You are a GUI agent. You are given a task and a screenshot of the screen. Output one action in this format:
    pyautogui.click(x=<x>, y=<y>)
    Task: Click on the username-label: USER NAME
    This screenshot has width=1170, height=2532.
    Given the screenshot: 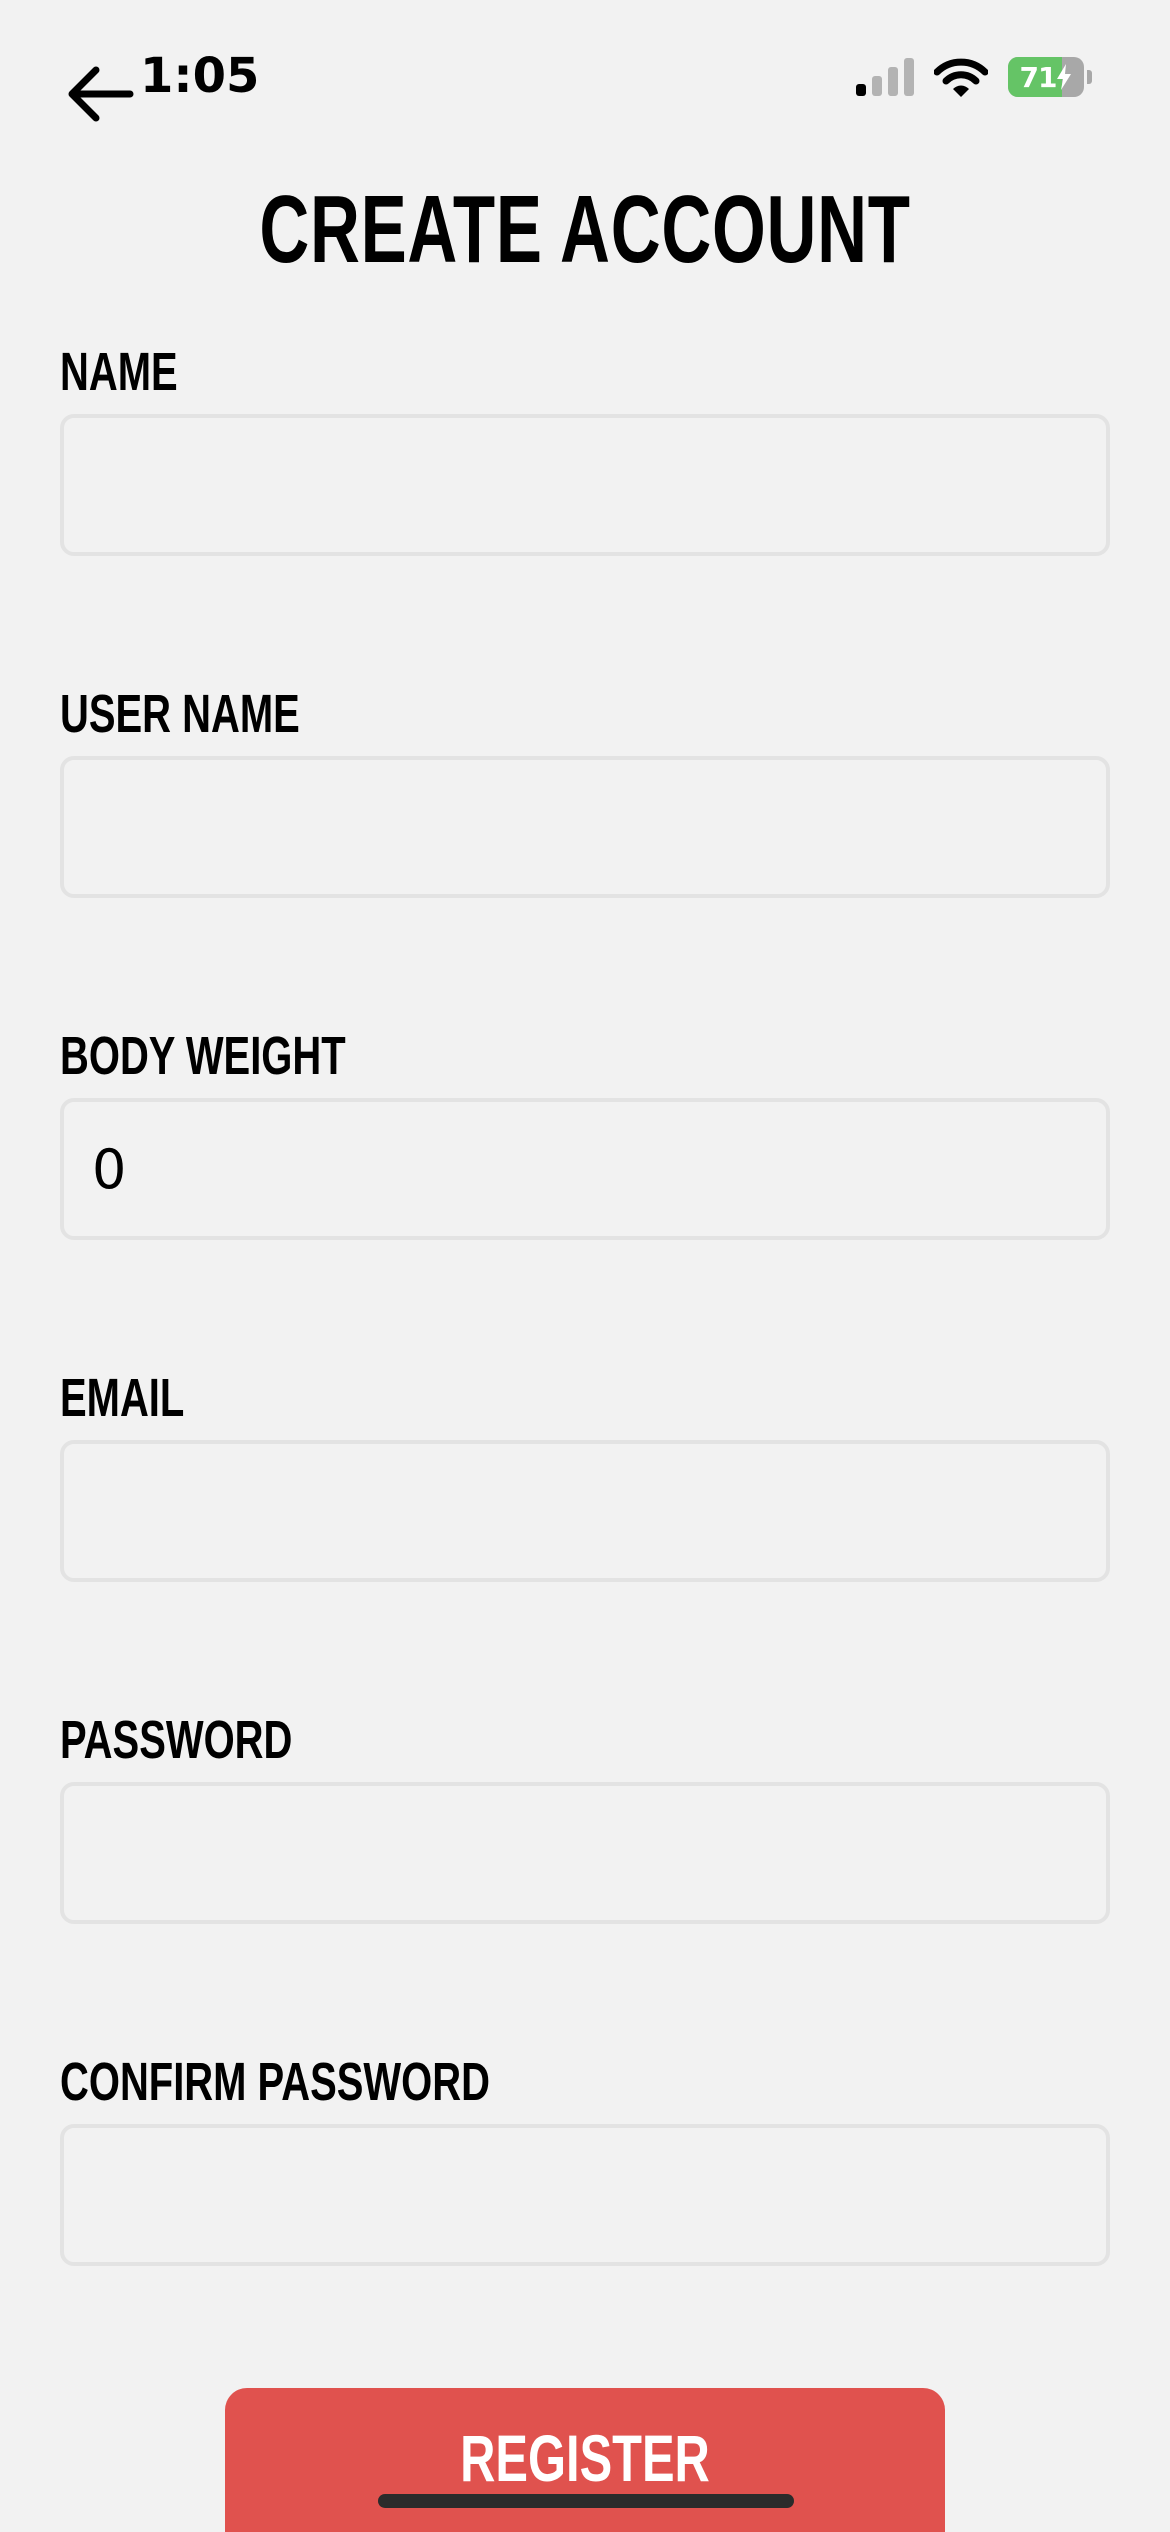 What is the action you would take?
    pyautogui.click(x=180, y=714)
    